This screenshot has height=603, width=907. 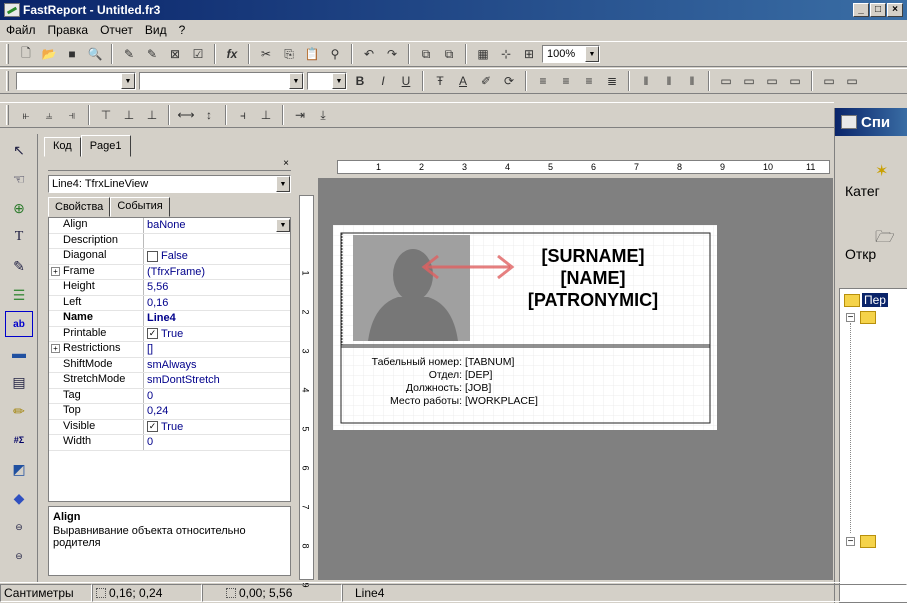 I want to click on align-hcenters-icon: ⫨, so click(x=49, y=115).